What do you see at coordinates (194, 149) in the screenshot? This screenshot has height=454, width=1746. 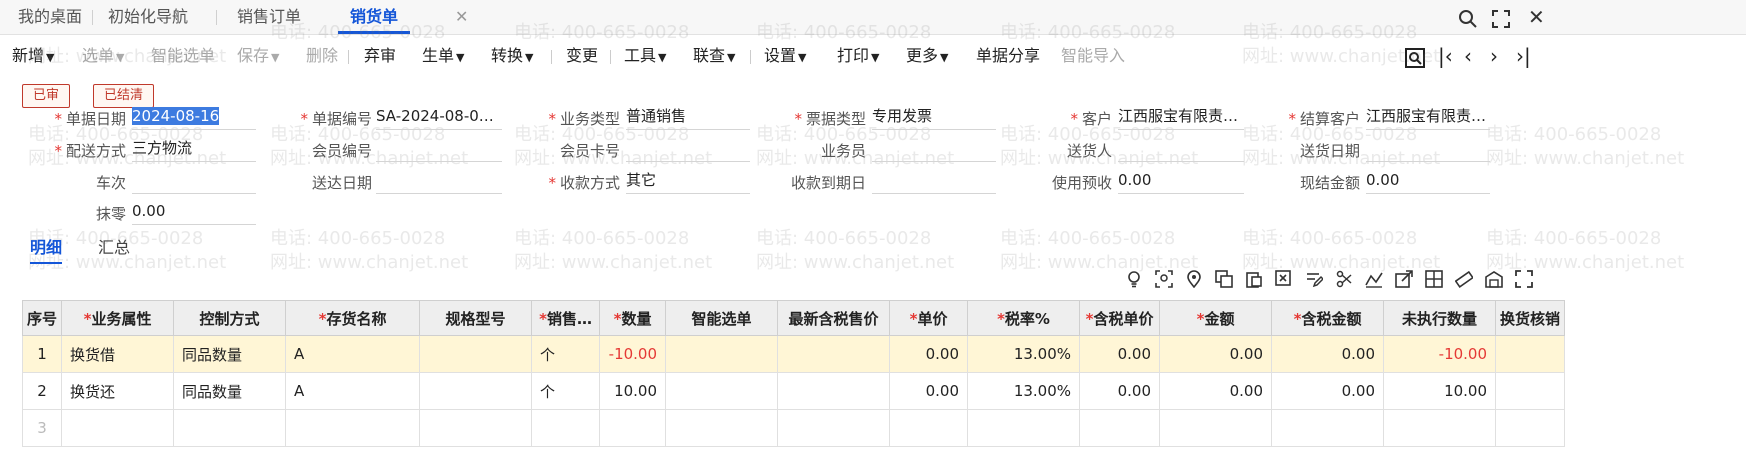 I see `delivery-method-field: 三方物流` at bounding box center [194, 149].